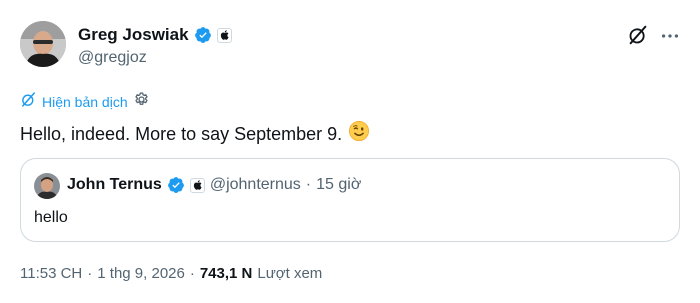  Describe the element at coordinates (226, 273) in the screenshot. I see `views-count: 743,1 N` at that location.